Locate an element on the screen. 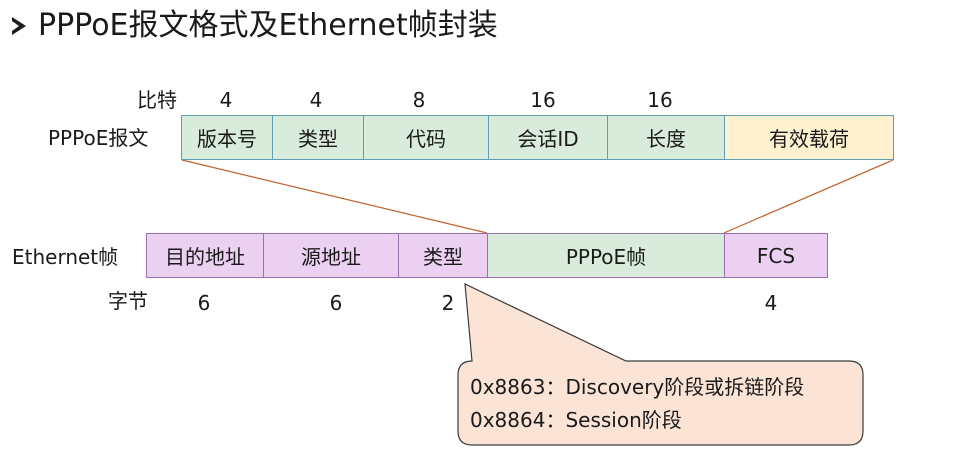 The width and height of the screenshot is (953, 450). page-title-text: PPPoE报文格式及Ethernet帧封装 is located at coordinates (268, 25).